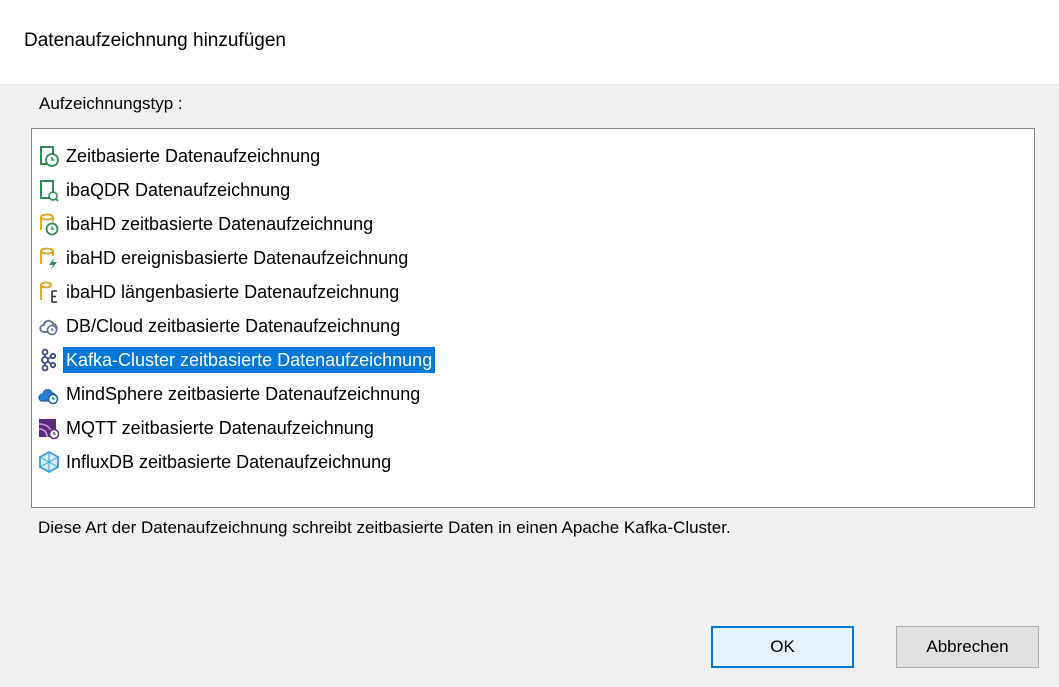  Describe the element at coordinates (49, 258) in the screenshot. I see `hd-event-icon` at that location.